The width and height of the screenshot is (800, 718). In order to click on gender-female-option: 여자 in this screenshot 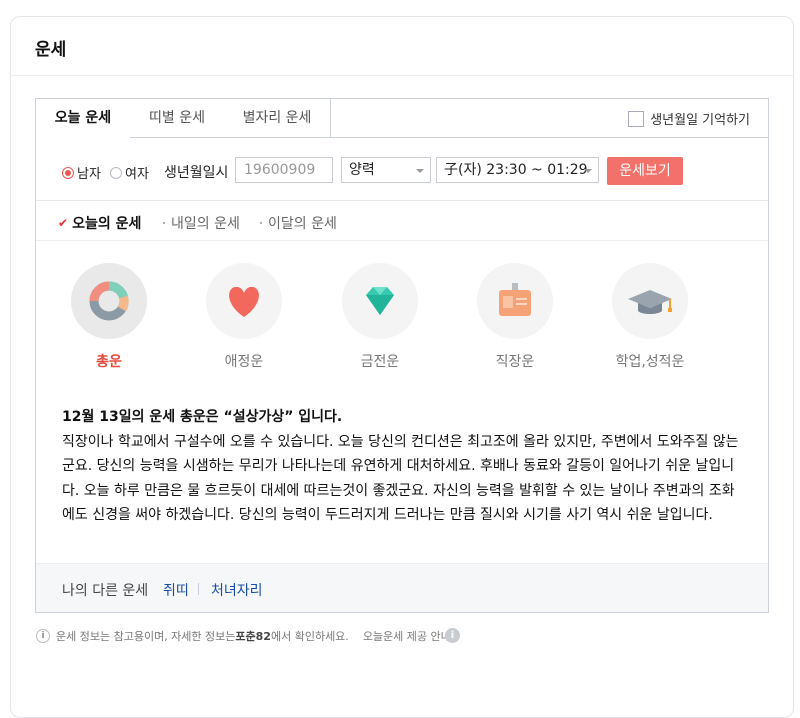, I will do `click(129, 172)`.